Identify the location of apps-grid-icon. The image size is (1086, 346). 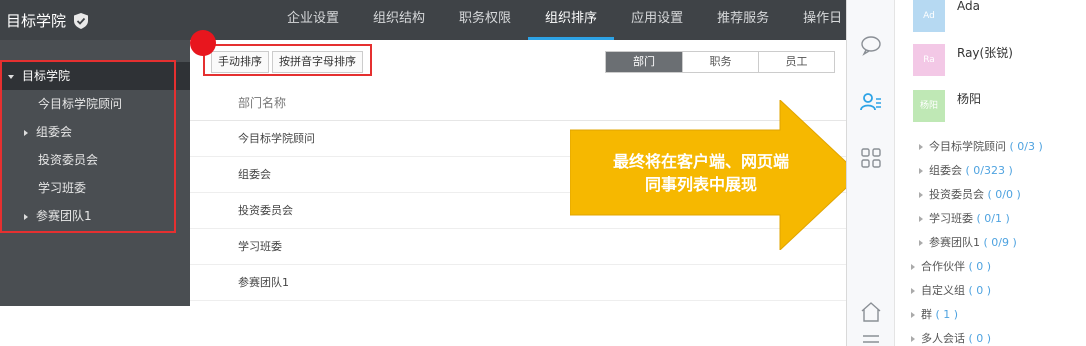
(871, 158).